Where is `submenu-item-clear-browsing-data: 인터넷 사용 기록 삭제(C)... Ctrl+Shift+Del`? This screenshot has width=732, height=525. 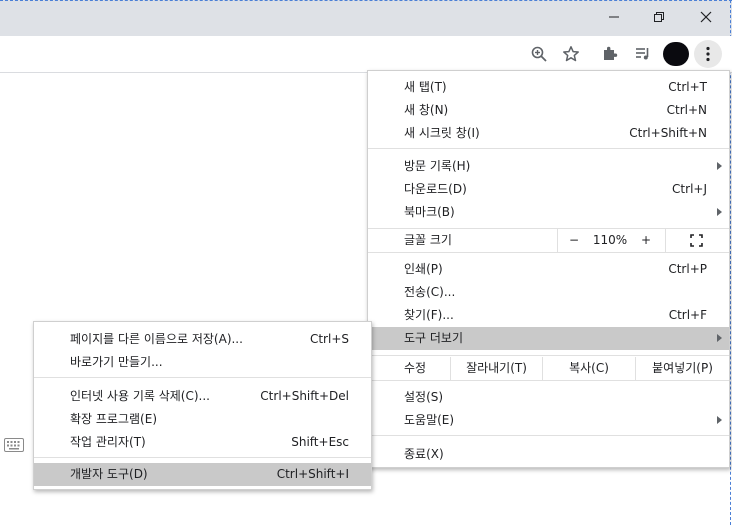
submenu-item-clear-browsing-data: 인터넷 사용 기록 삭제(C)... Ctrl+Shift+Del is located at coordinates (209, 396).